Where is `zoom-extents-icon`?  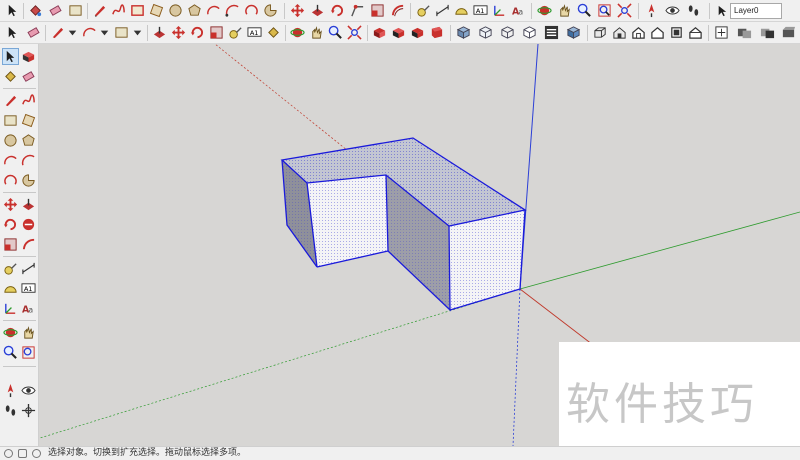 zoom-extents-icon is located at coordinates (624, 10).